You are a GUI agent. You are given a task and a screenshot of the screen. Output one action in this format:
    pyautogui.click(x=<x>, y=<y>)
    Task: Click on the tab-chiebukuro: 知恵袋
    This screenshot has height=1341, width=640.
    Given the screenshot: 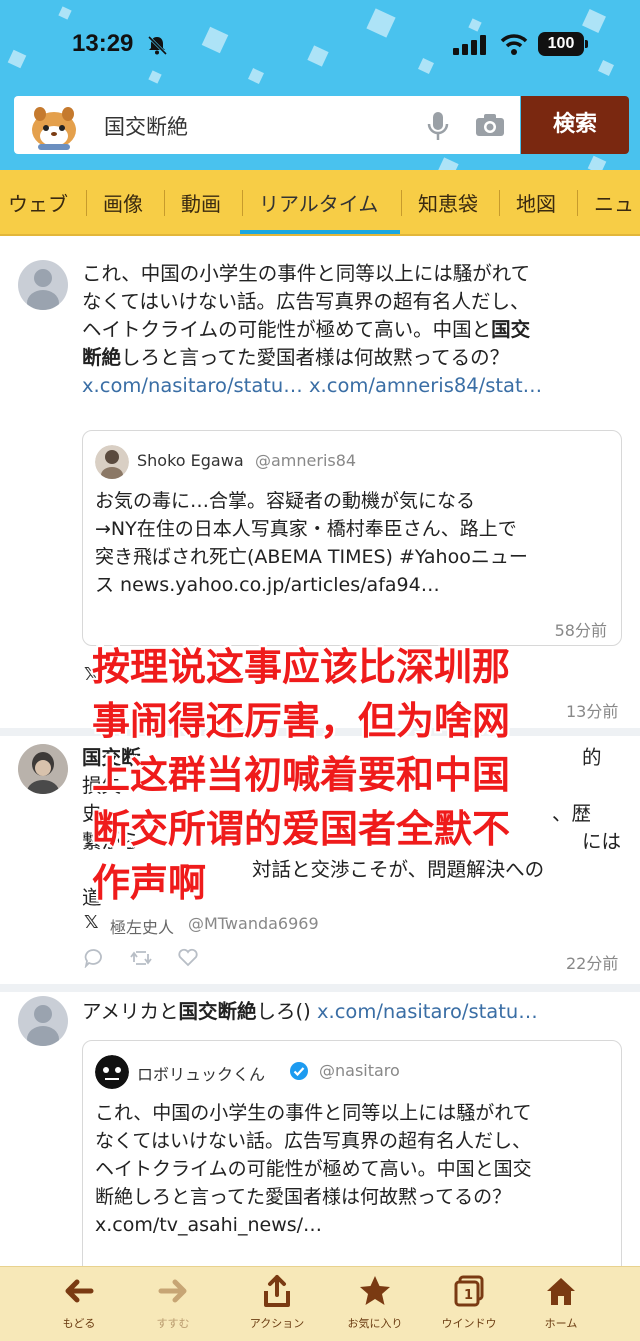 What is the action you would take?
    pyautogui.click(x=448, y=202)
    